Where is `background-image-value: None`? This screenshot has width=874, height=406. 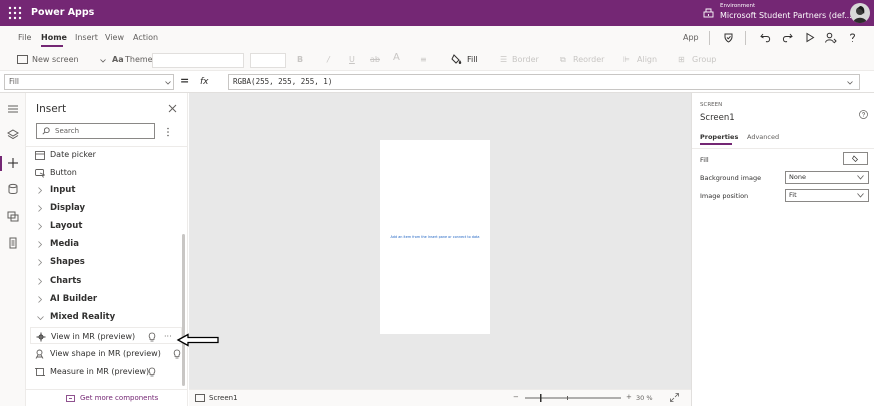
background-image-value: None is located at coordinates (797, 177).